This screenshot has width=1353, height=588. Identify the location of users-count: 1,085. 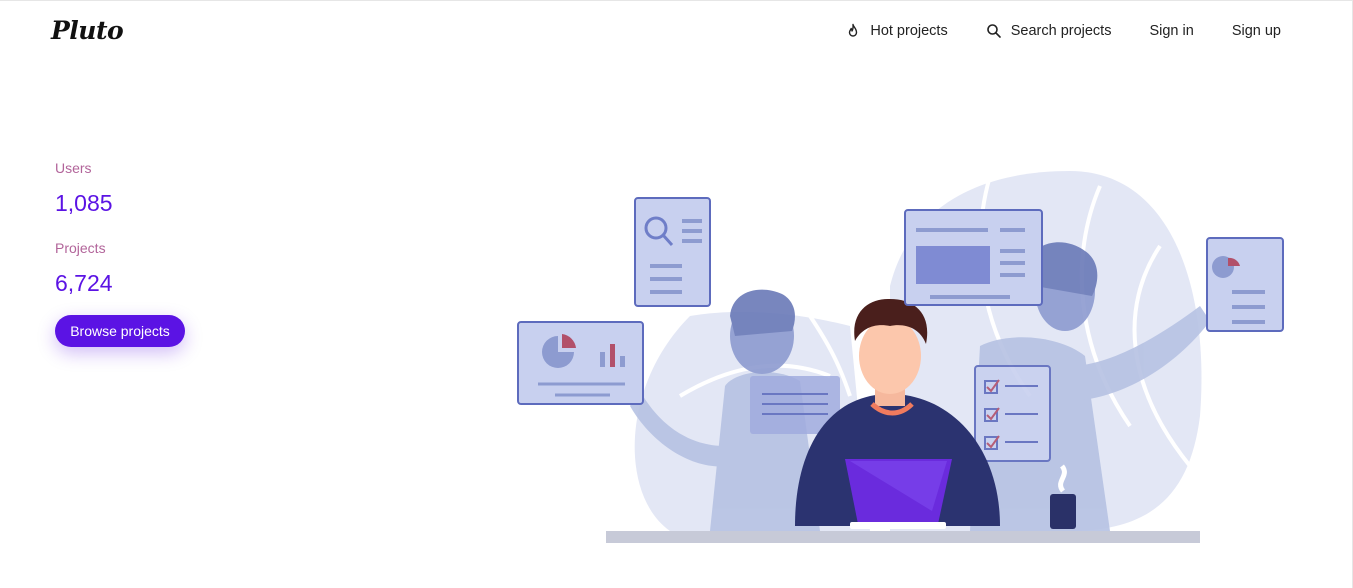
(84, 203).